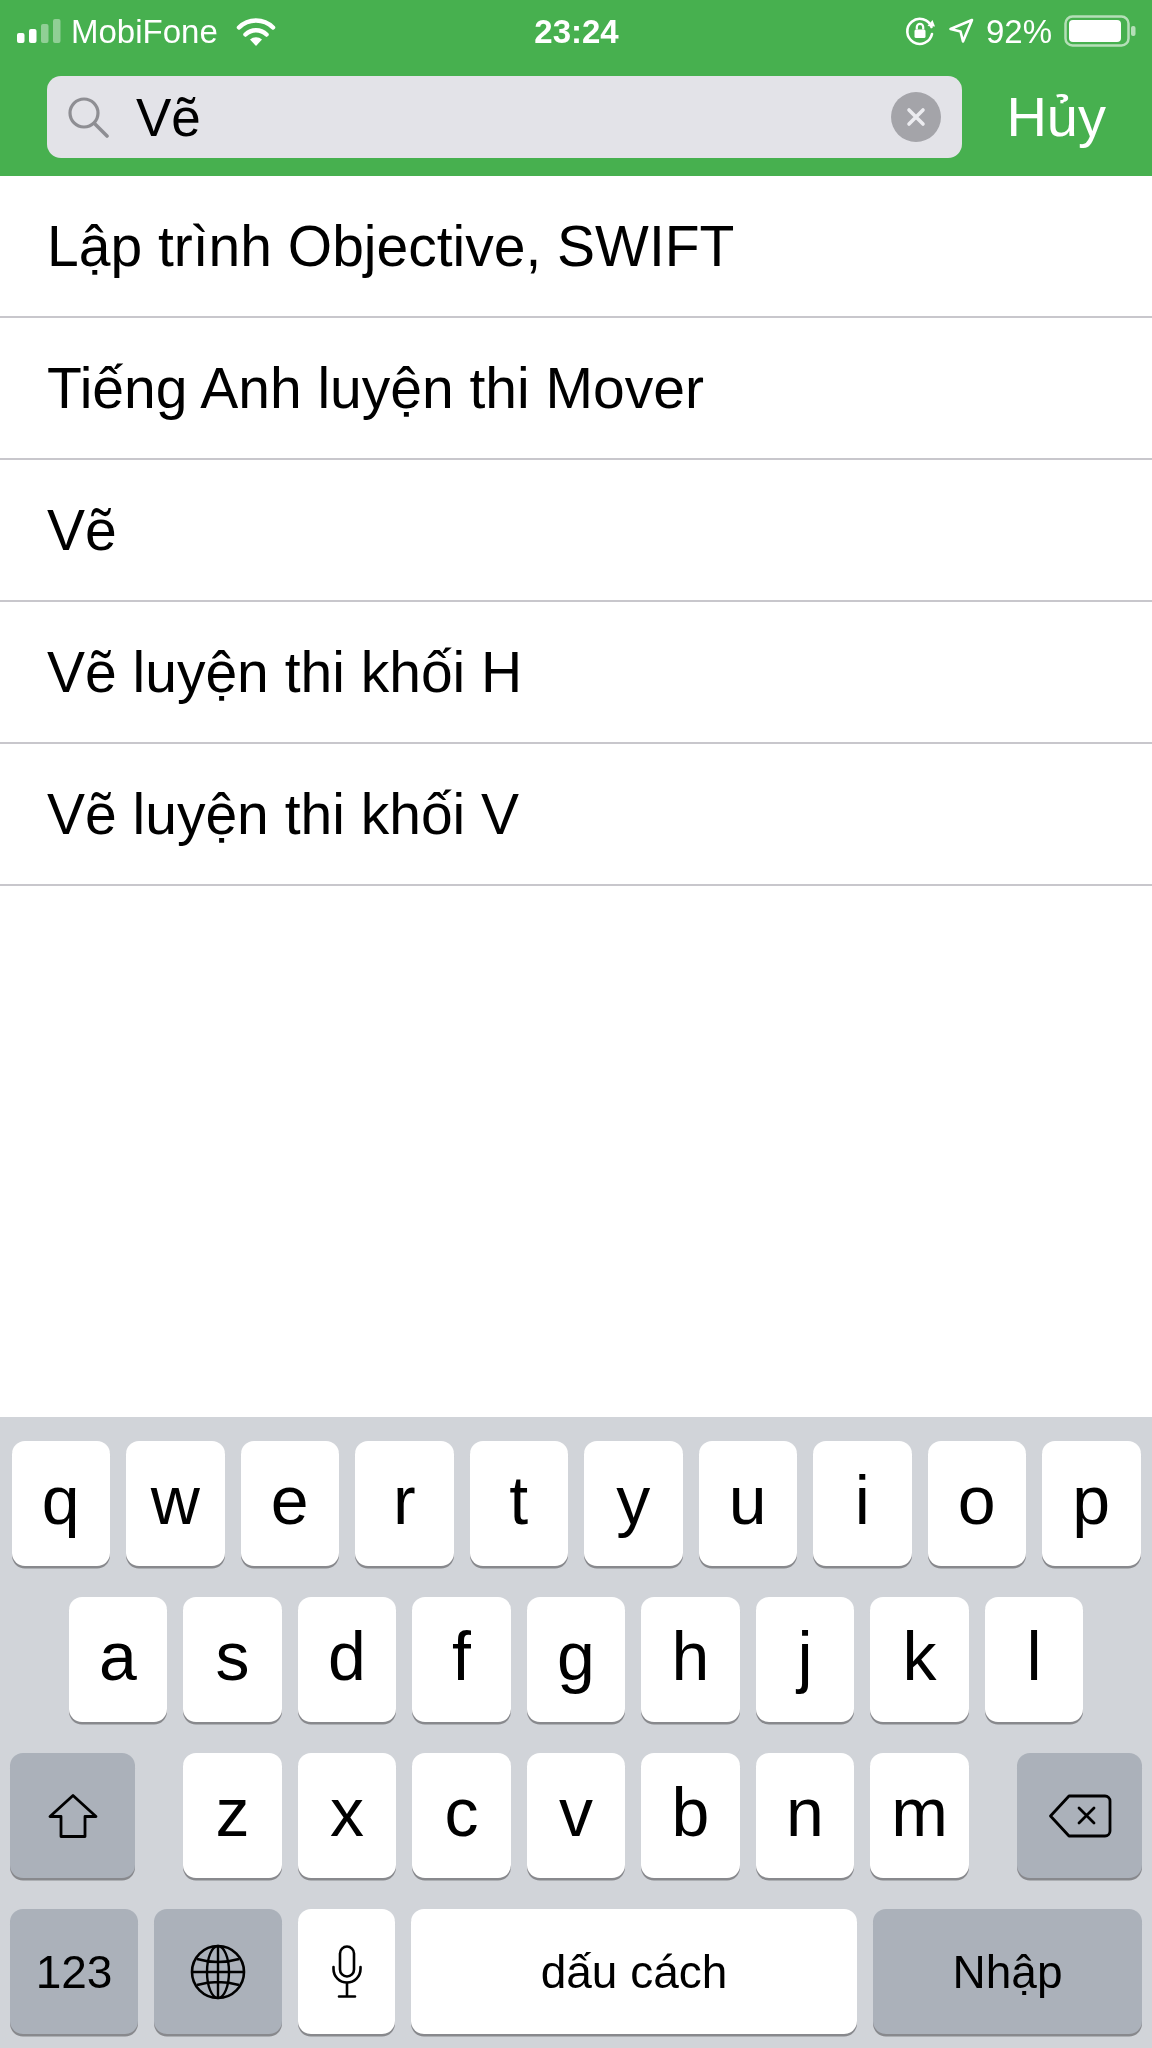  Describe the element at coordinates (39, 31) in the screenshot. I see `signal-icon` at that location.